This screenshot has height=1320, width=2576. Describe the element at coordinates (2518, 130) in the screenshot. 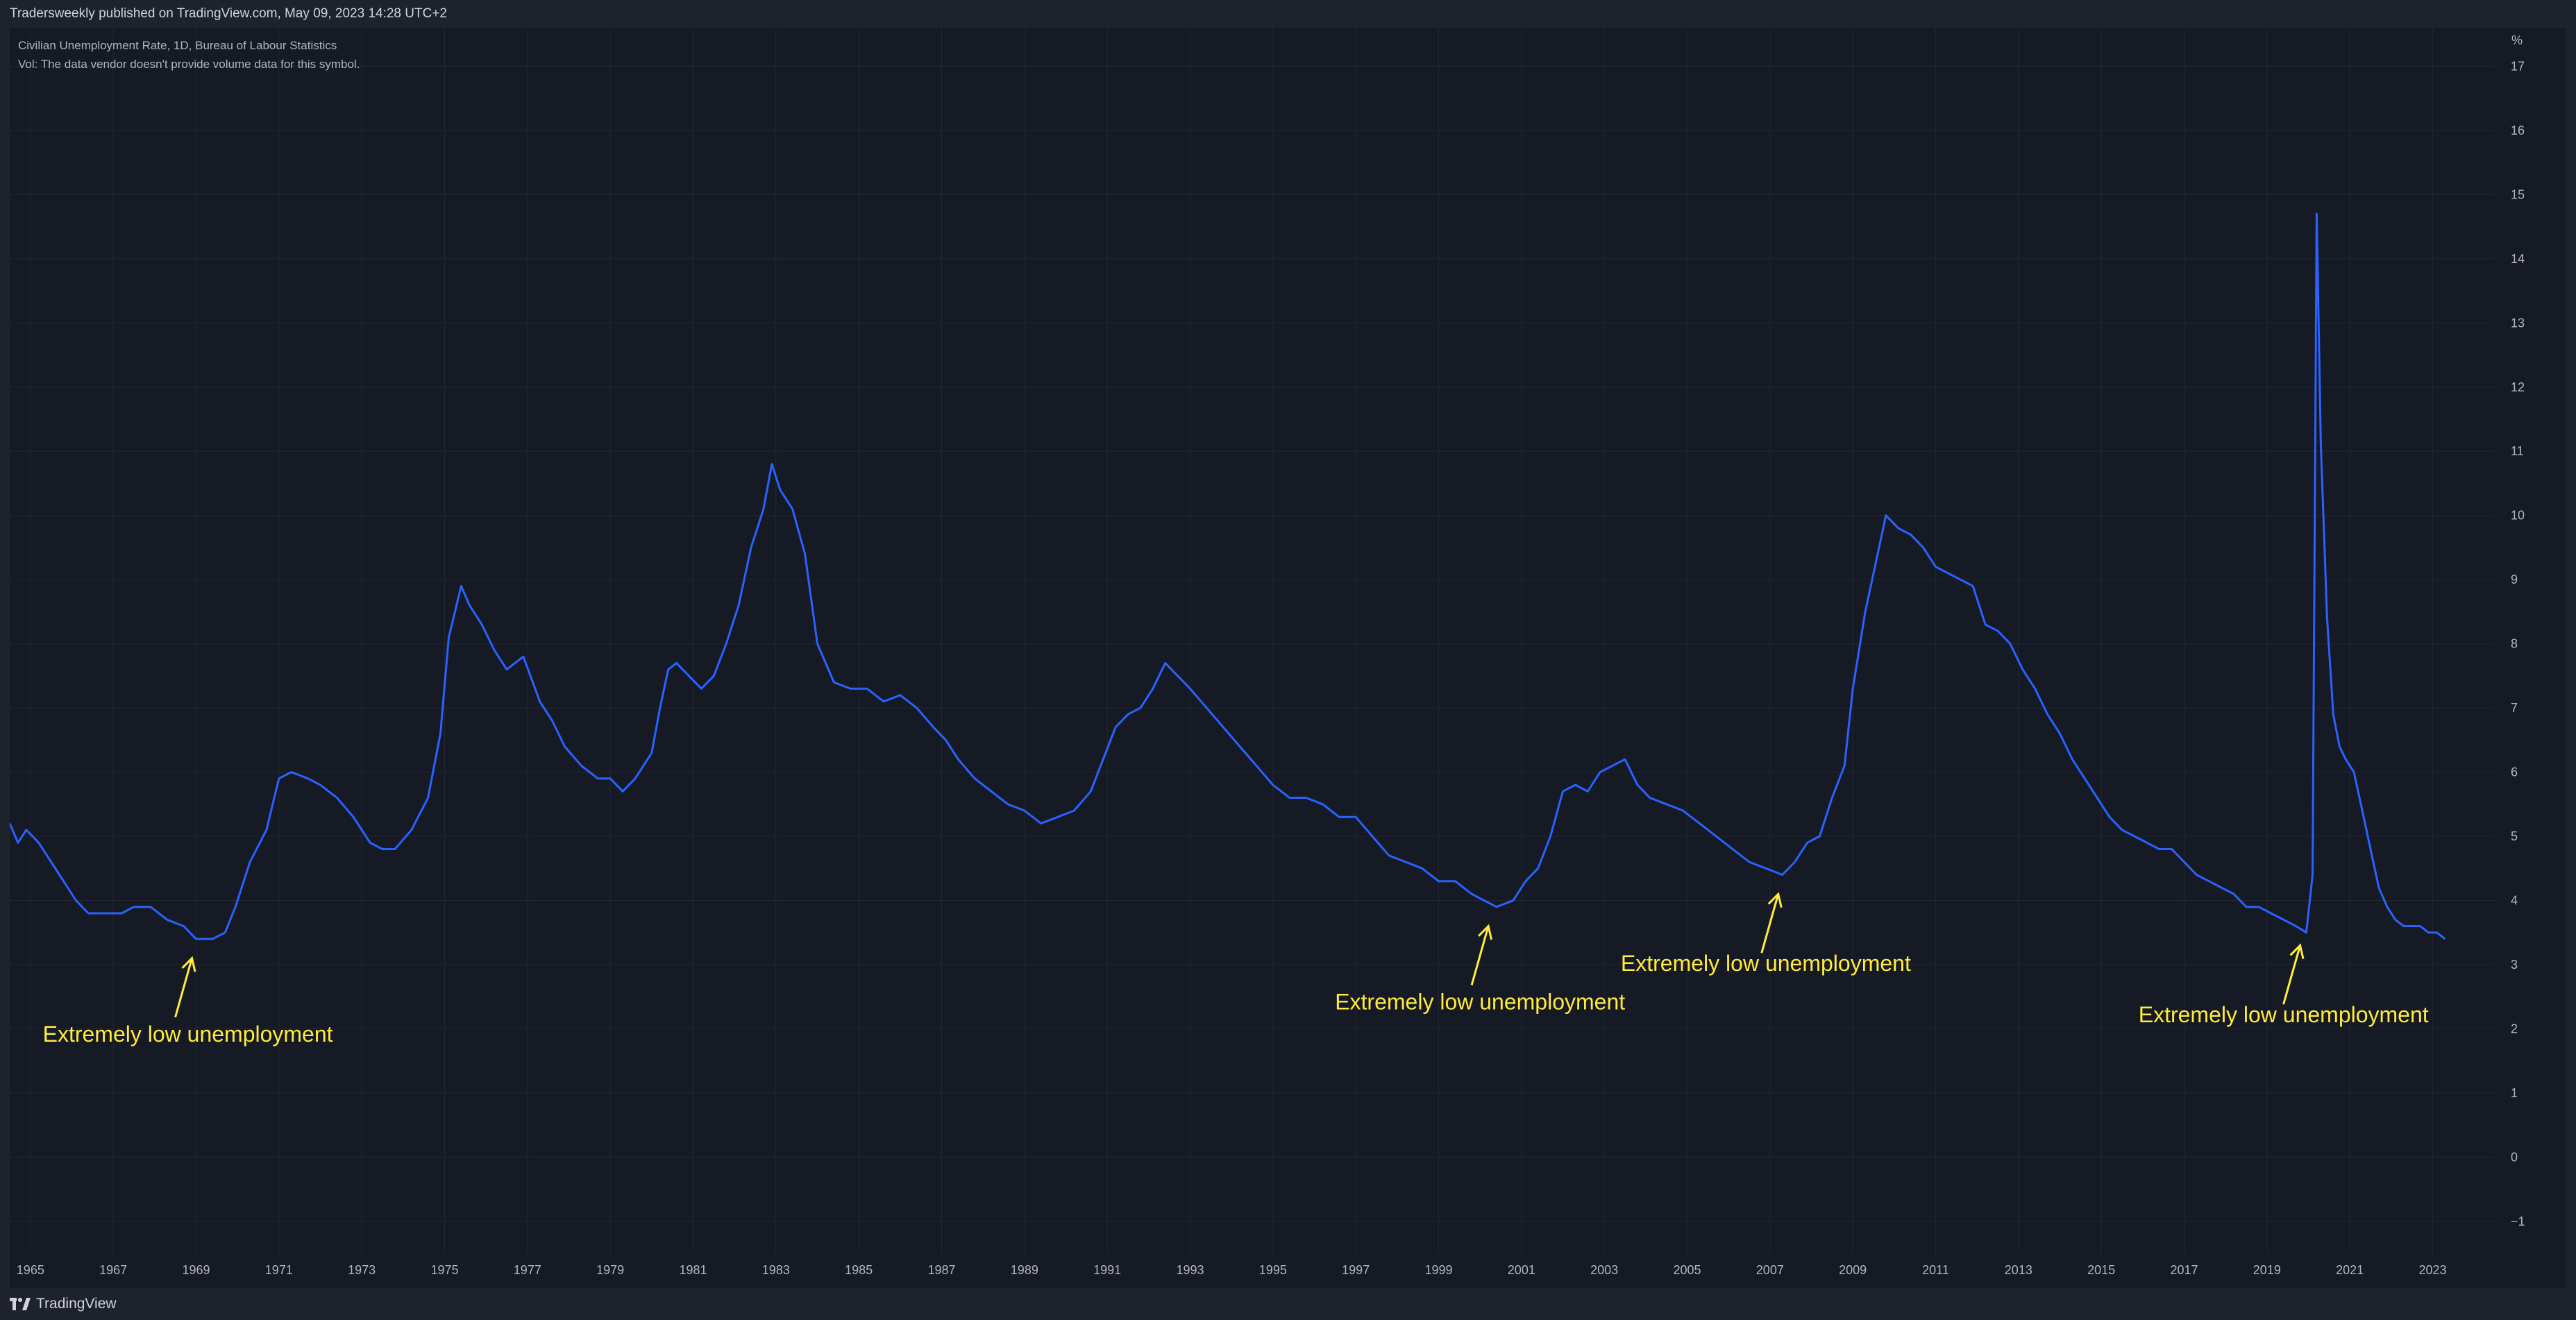

I see `y-tick-label: 16` at that location.